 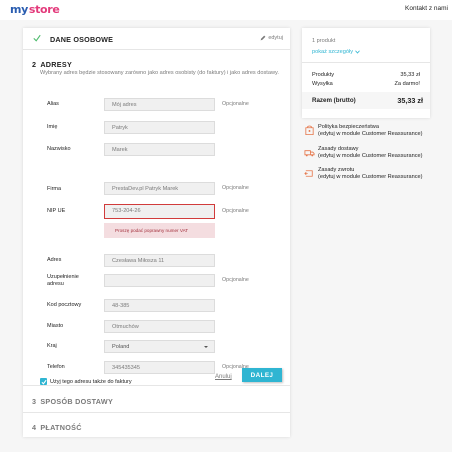 What do you see at coordinates (426, 8) in the screenshot?
I see `contact-link: Kontakt z nami` at bounding box center [426, 8].